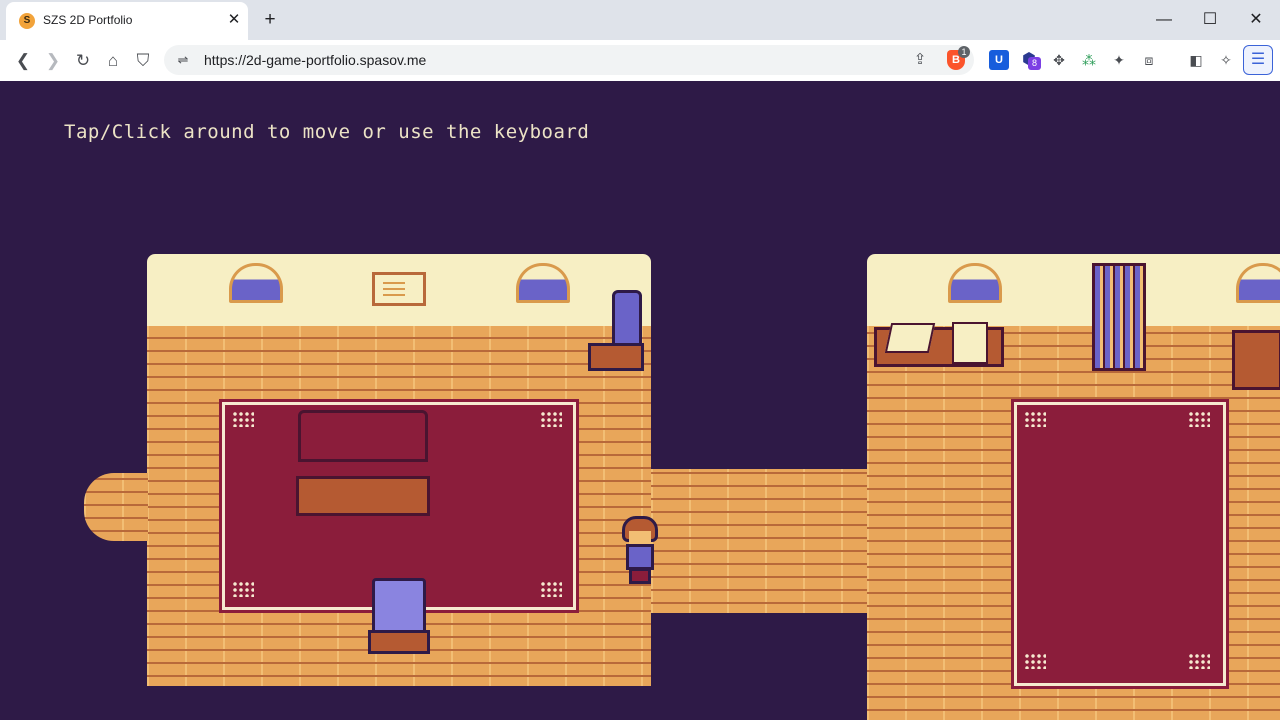 This screenshot has height=720, width=1280. Describe the element at coordinates (363, 436) in the screenshot. I see `sofa-icon` at that location.